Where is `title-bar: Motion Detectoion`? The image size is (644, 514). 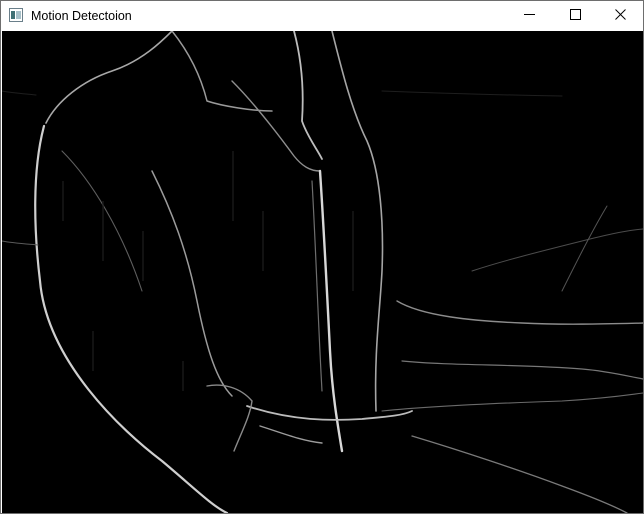
title-bar: Motion Detectoion is located at coordinates (322, 16).